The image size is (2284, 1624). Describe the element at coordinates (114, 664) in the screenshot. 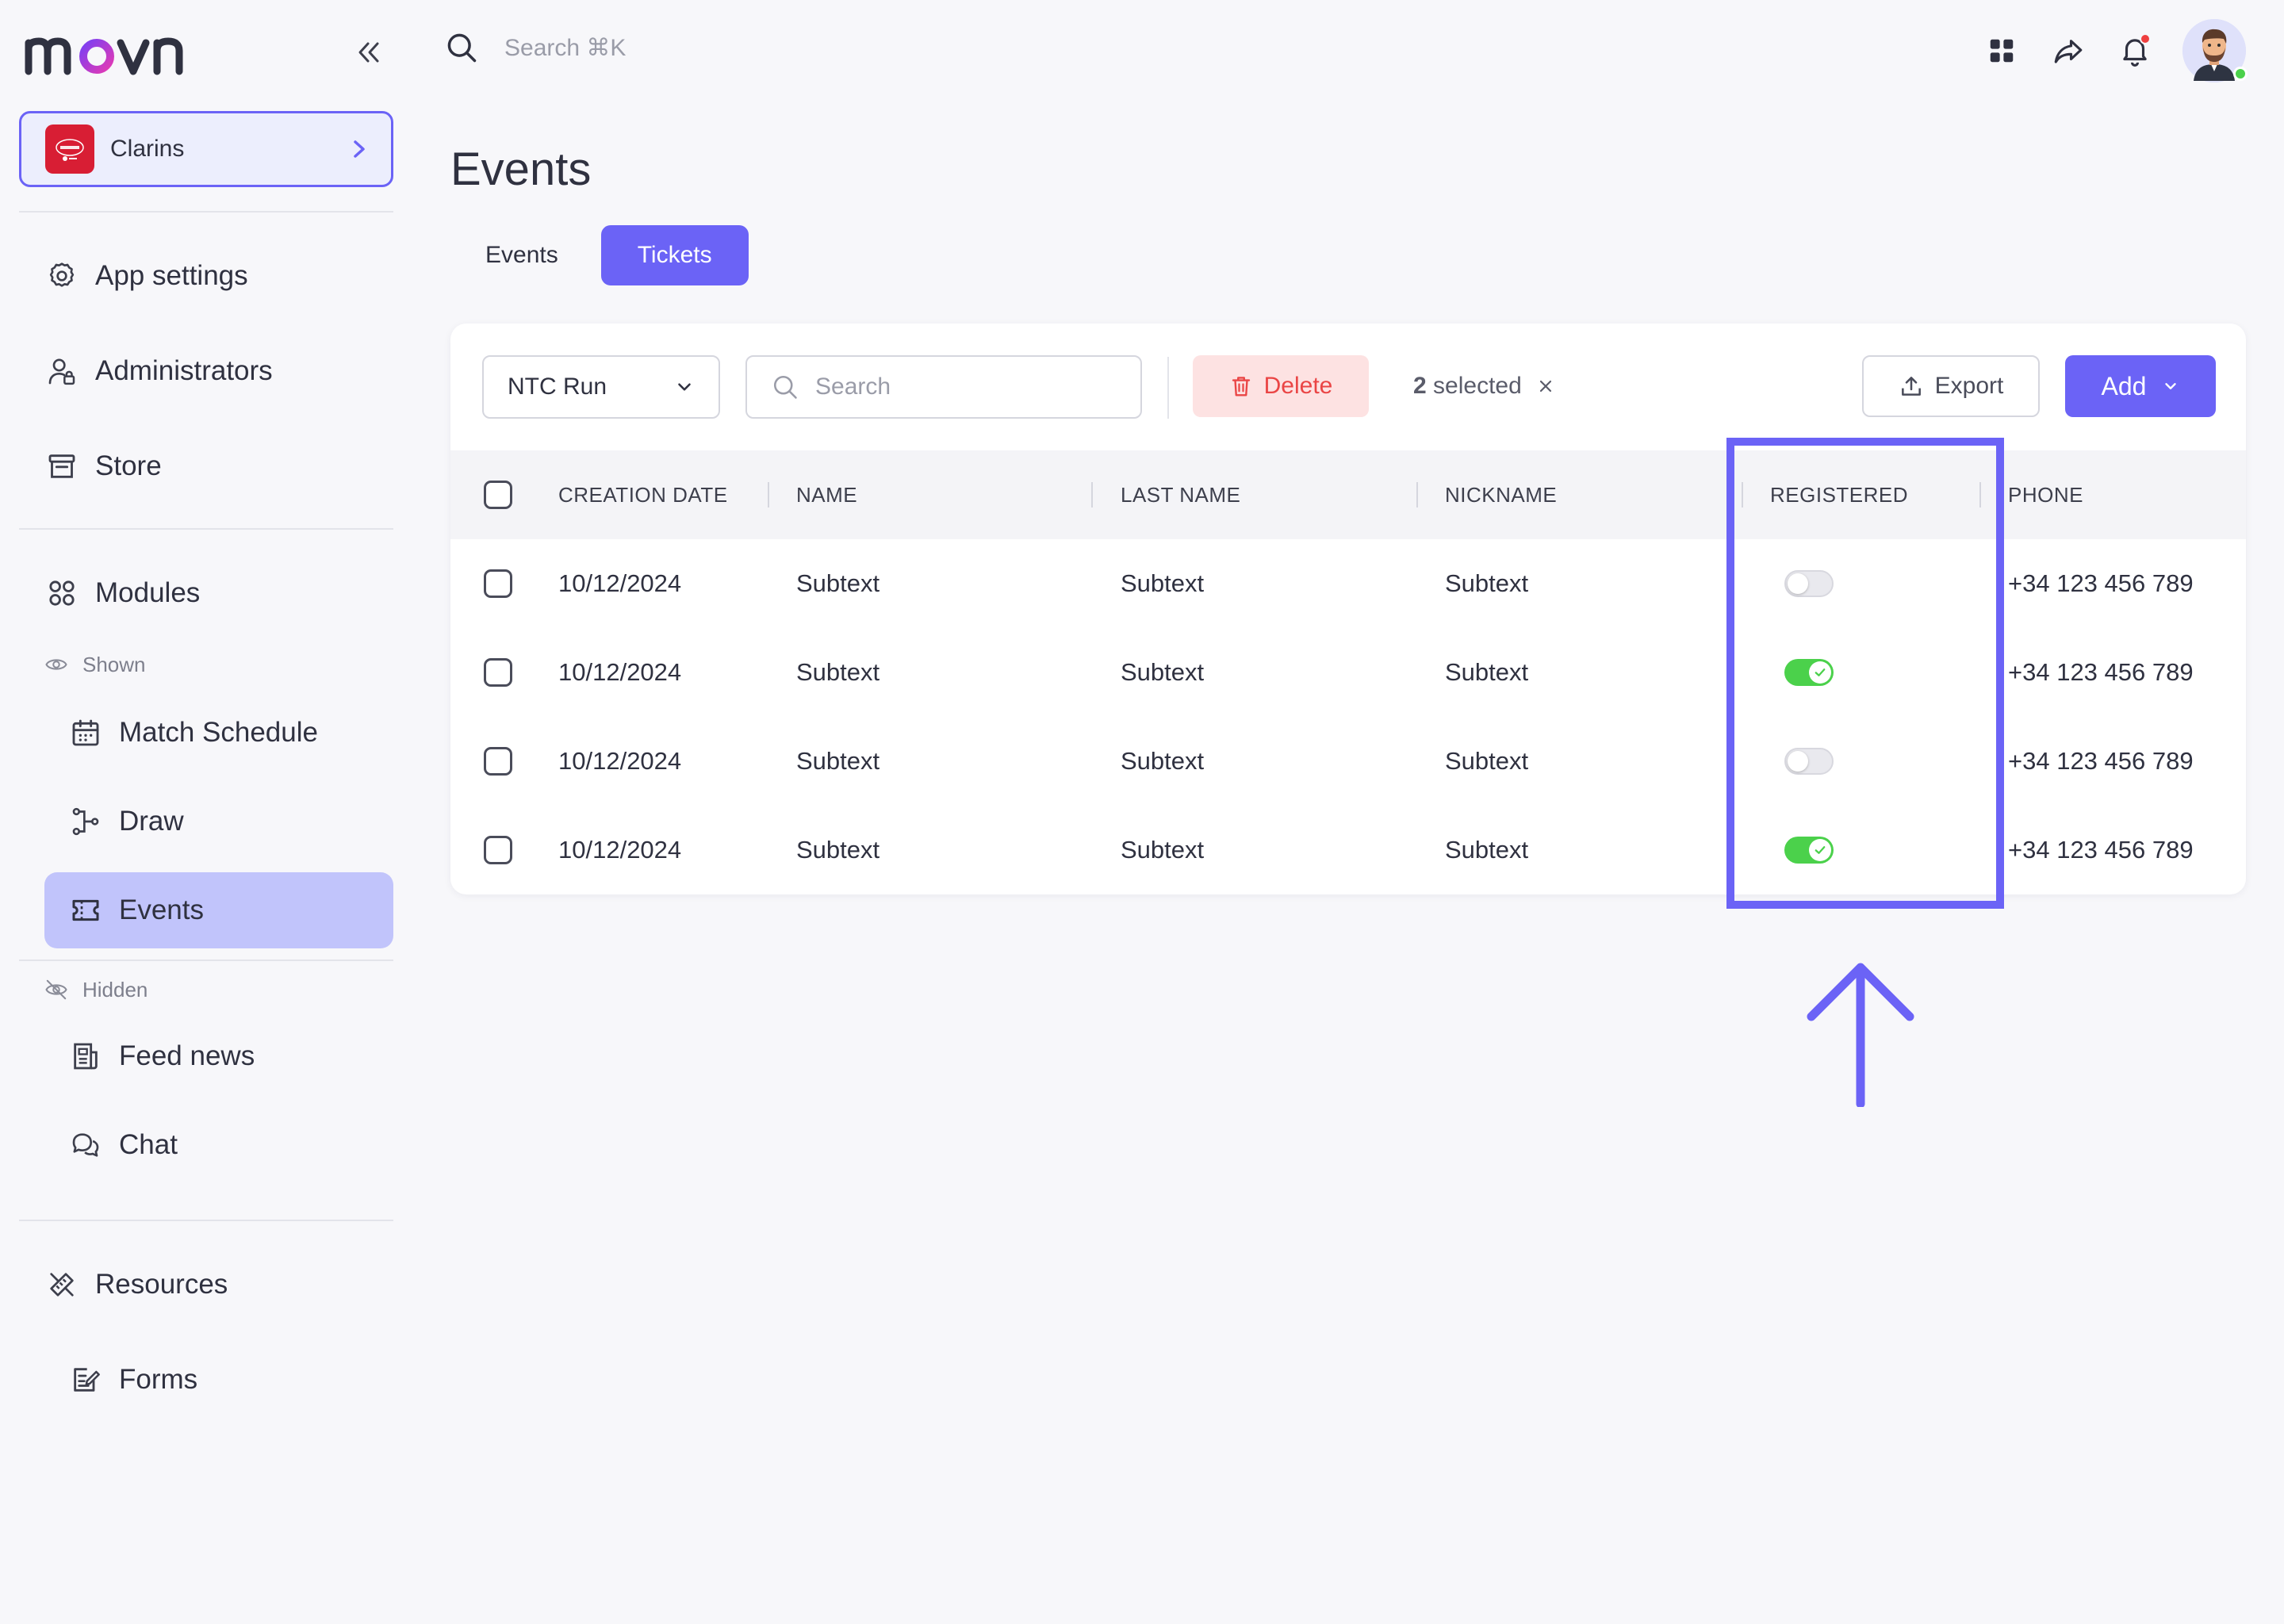

I see `shown-label: Shown` at that location.